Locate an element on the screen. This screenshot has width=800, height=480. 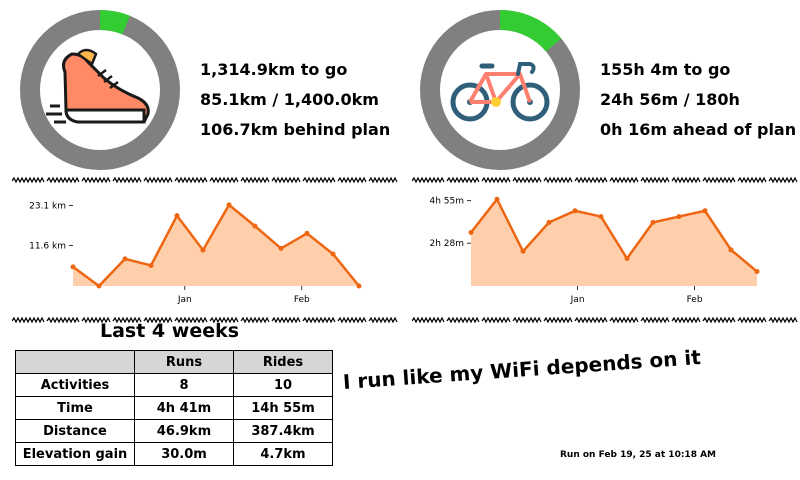
table-row: Time 4h 41m 14h 55m is located at coordinates (174, 408).